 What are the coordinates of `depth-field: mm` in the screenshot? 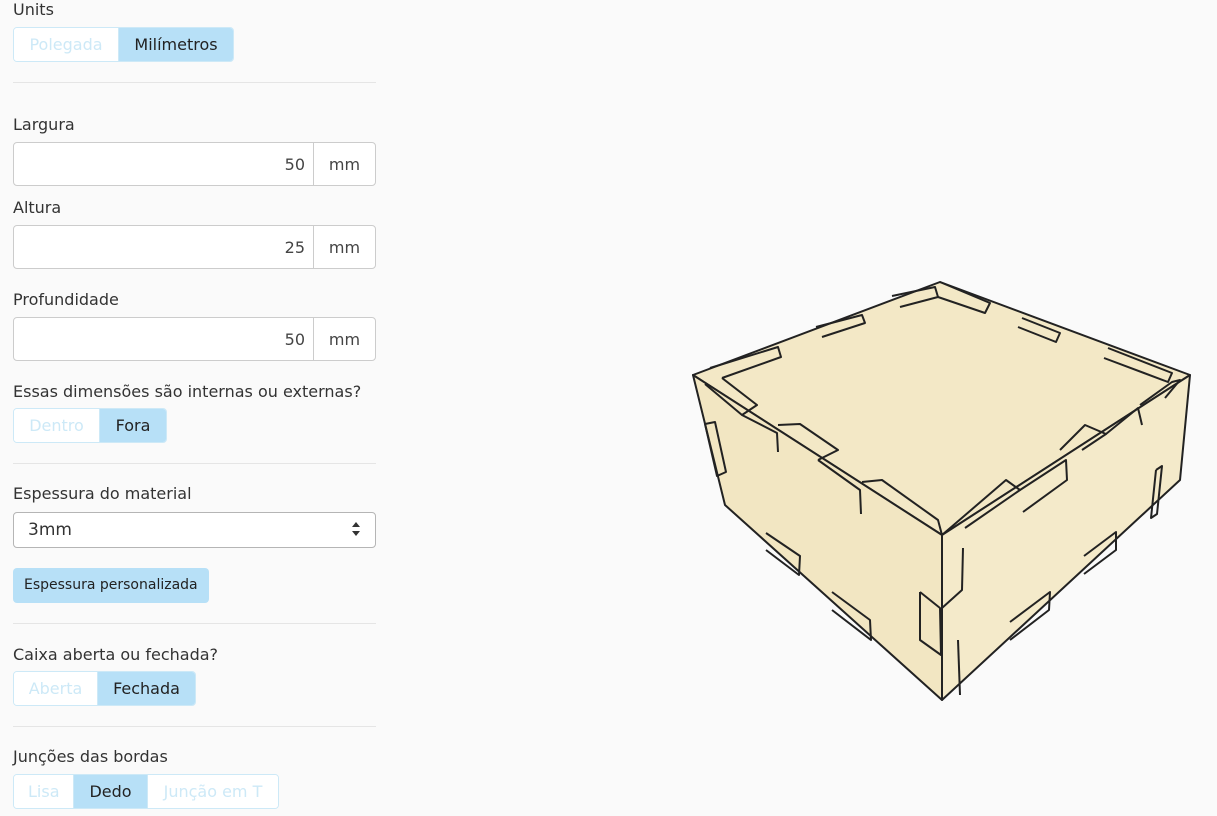 It's located at (194, 339).